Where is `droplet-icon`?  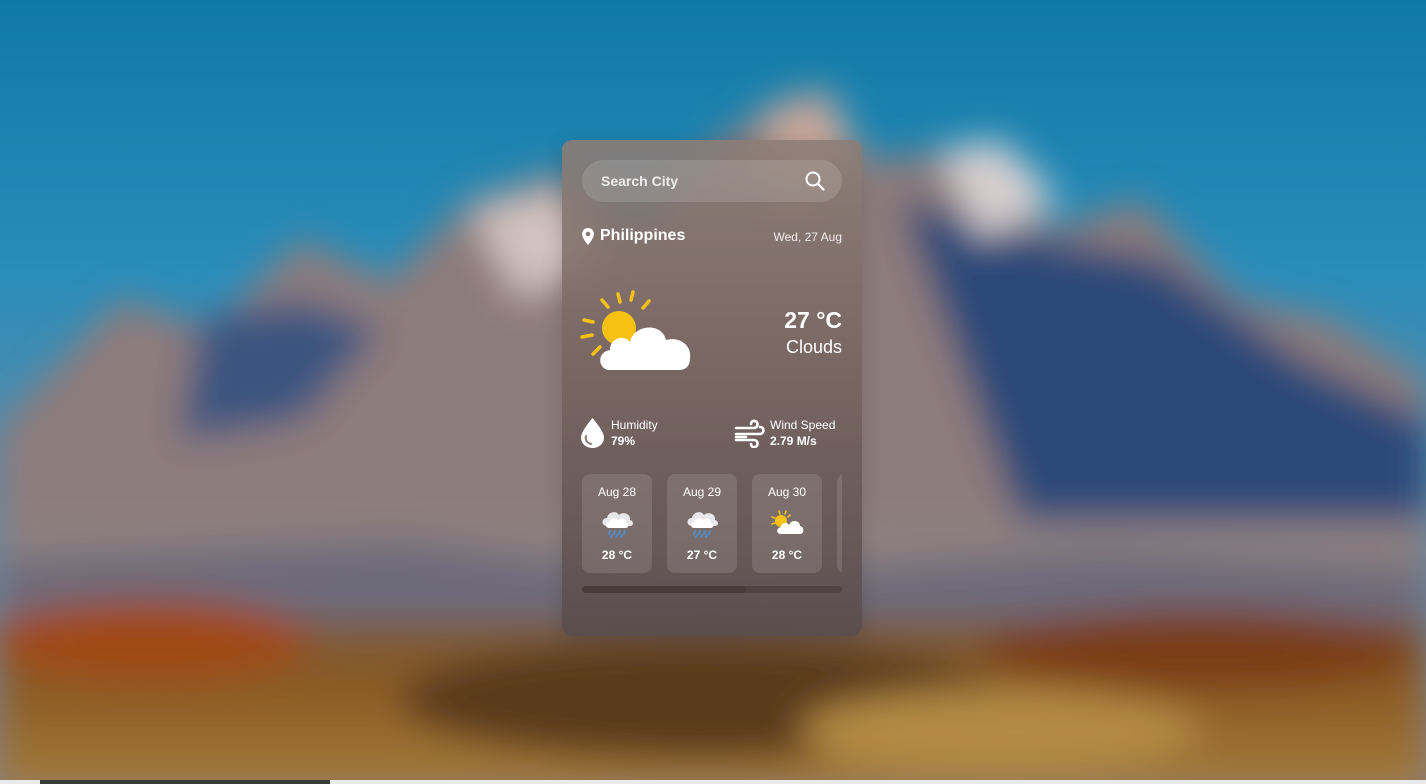 droplet-icon is located at coordinates (592, 435).